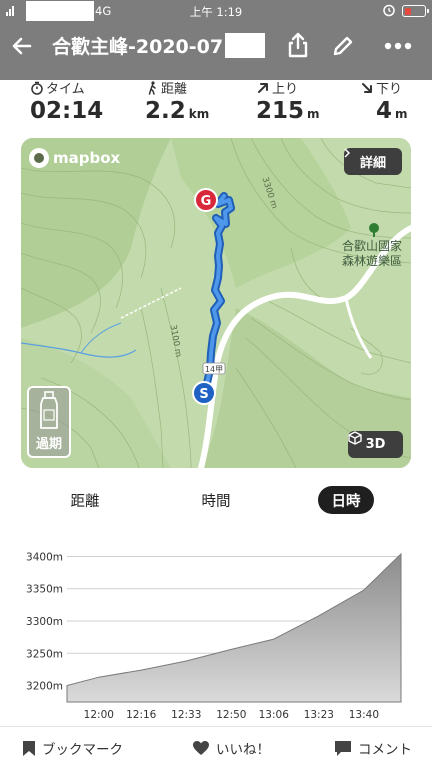  I want to click on mapbox-logo: mapbox, so click(74, 158).